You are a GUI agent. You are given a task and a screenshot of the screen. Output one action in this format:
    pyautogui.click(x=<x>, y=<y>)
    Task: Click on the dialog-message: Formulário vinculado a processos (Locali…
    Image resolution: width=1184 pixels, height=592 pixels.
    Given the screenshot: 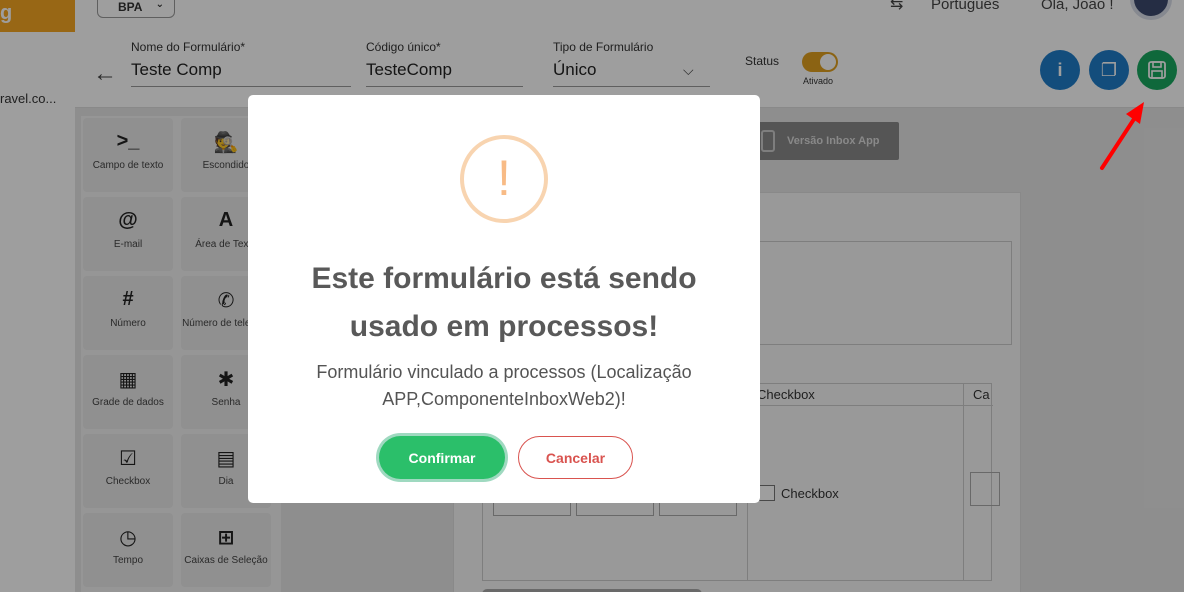 What is the action you would take?
    pyautogui.click(x=504, y=385)
    